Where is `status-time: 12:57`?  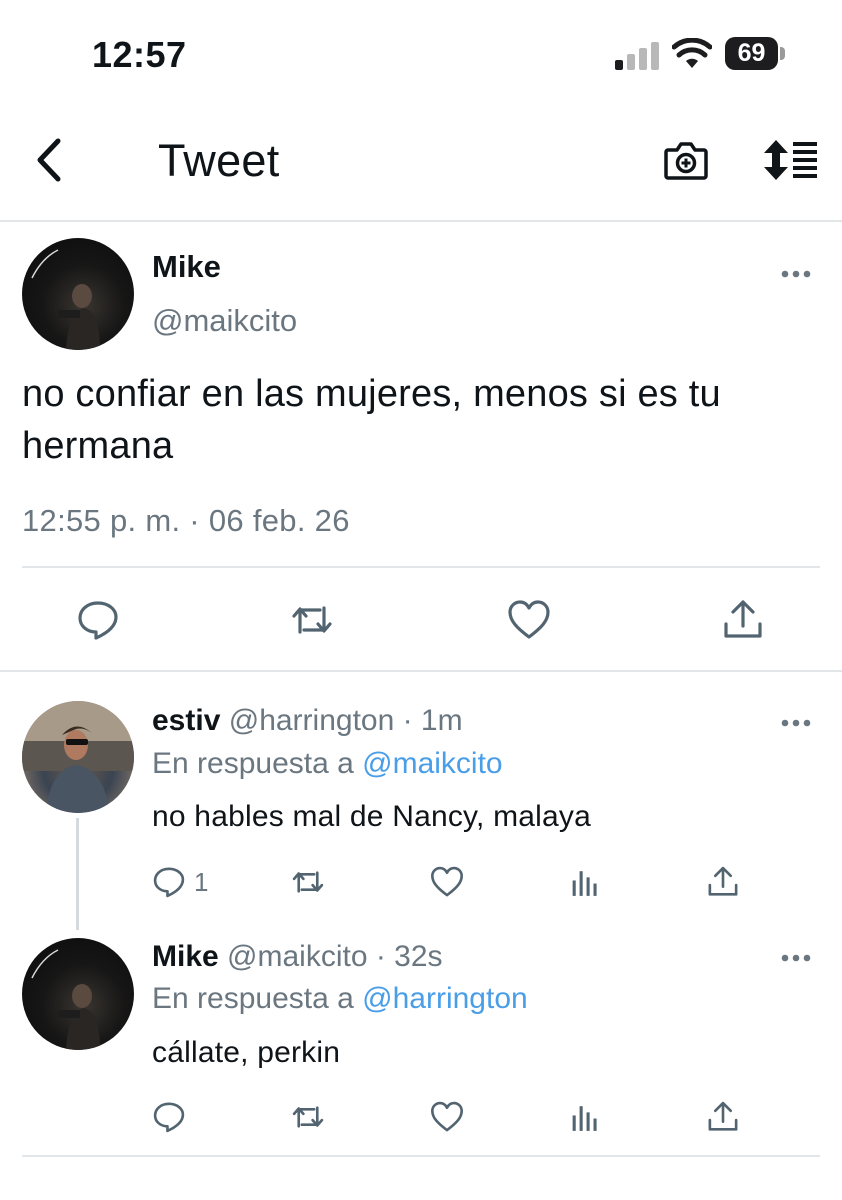 status-time: 12:57 is located at coordinates (139, 54).